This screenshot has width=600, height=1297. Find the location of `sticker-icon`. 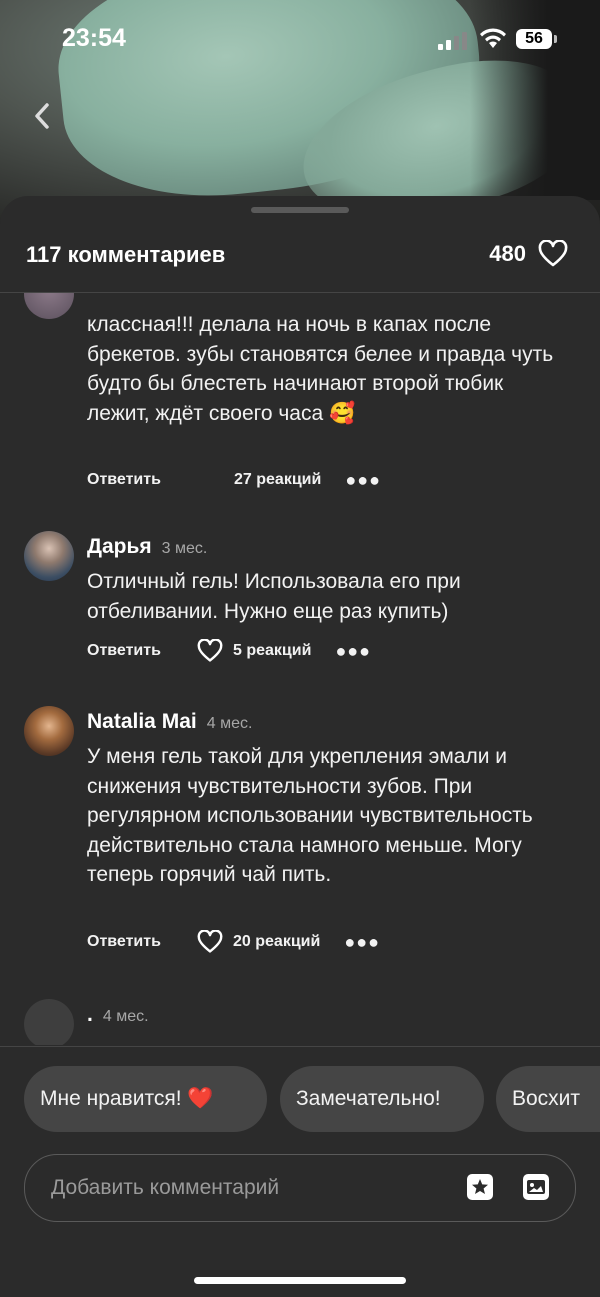

sticker-icon is located at coordinates (480, 1187).